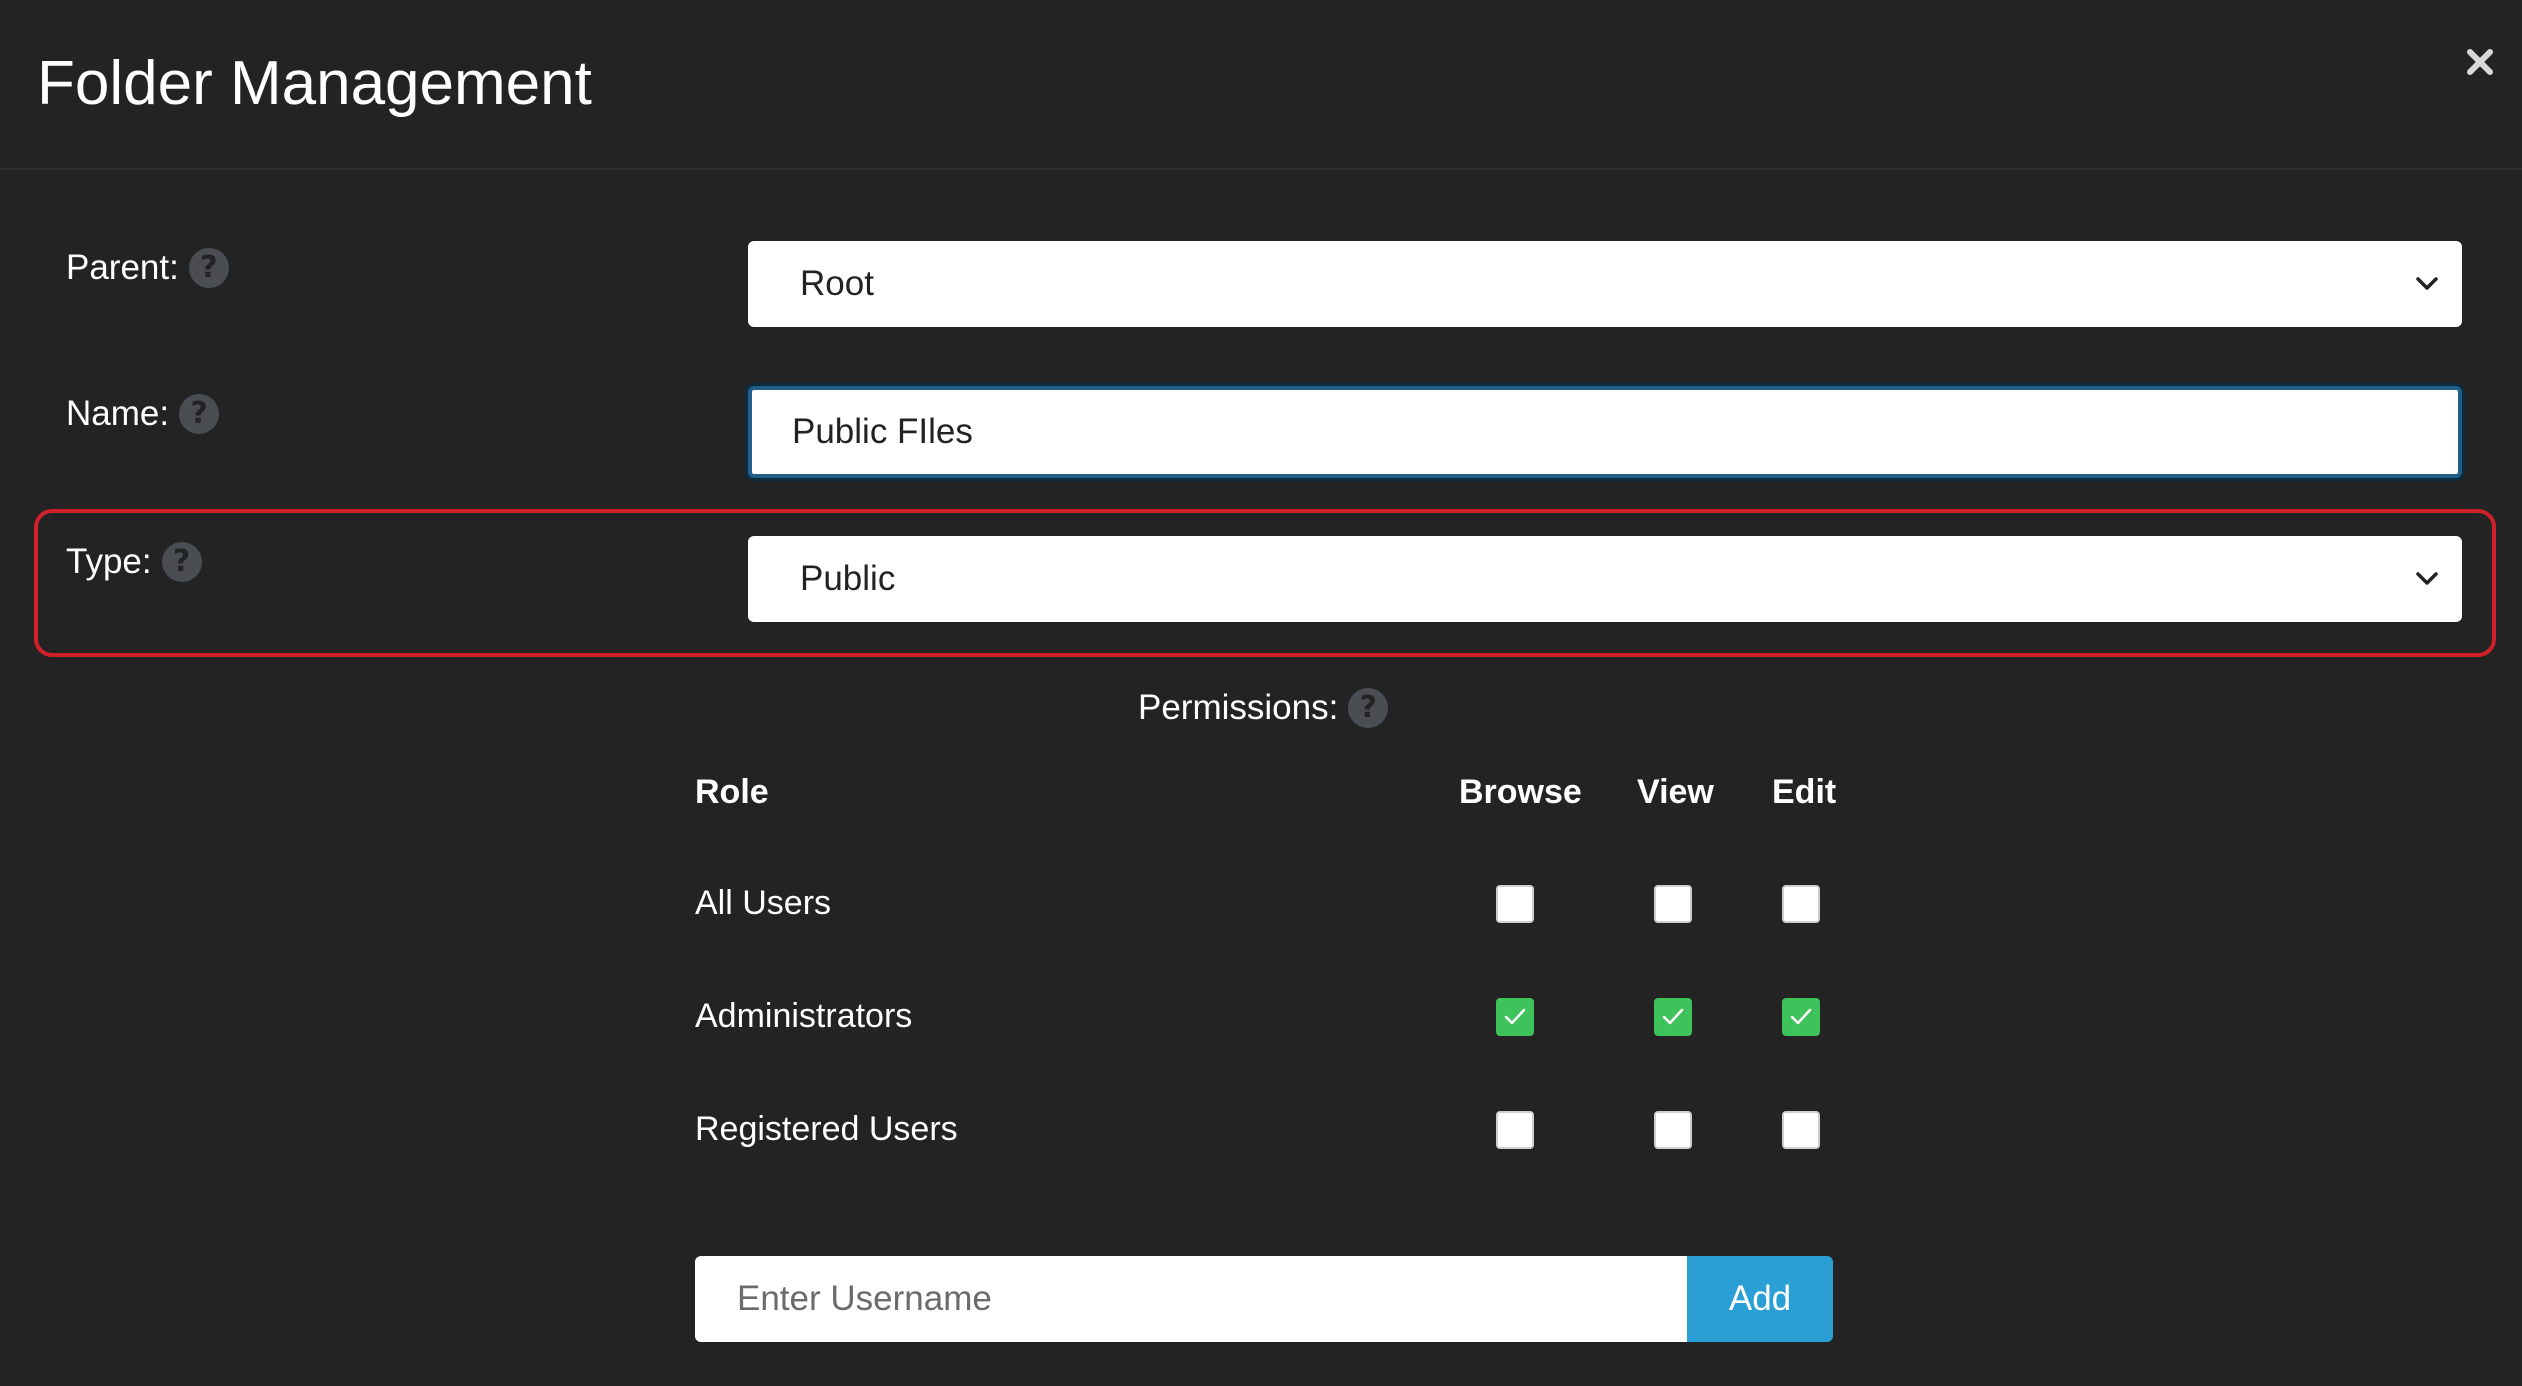 This screenshot has height=1386, width=2522. Describe the element at coordinates (882, 431) in the screenshot. I see `name-input-value: Public FIles` at that location.